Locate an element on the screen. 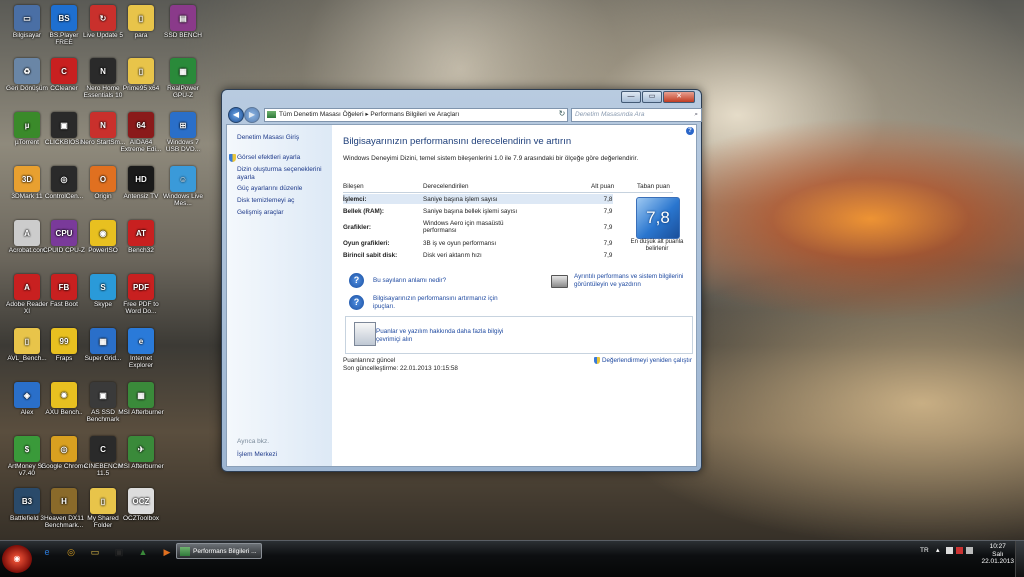  app-icon: ◈ is located at coordinates (27, 395).